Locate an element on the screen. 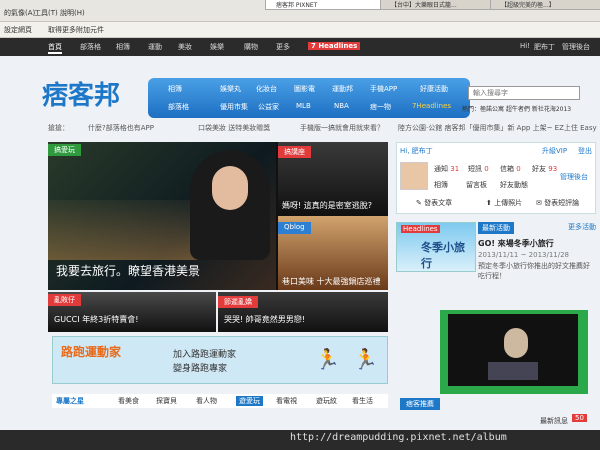 The height and width of the screenshot is (450, 600). mainnav-item: 相簿 is located at coordinates (175, 89).